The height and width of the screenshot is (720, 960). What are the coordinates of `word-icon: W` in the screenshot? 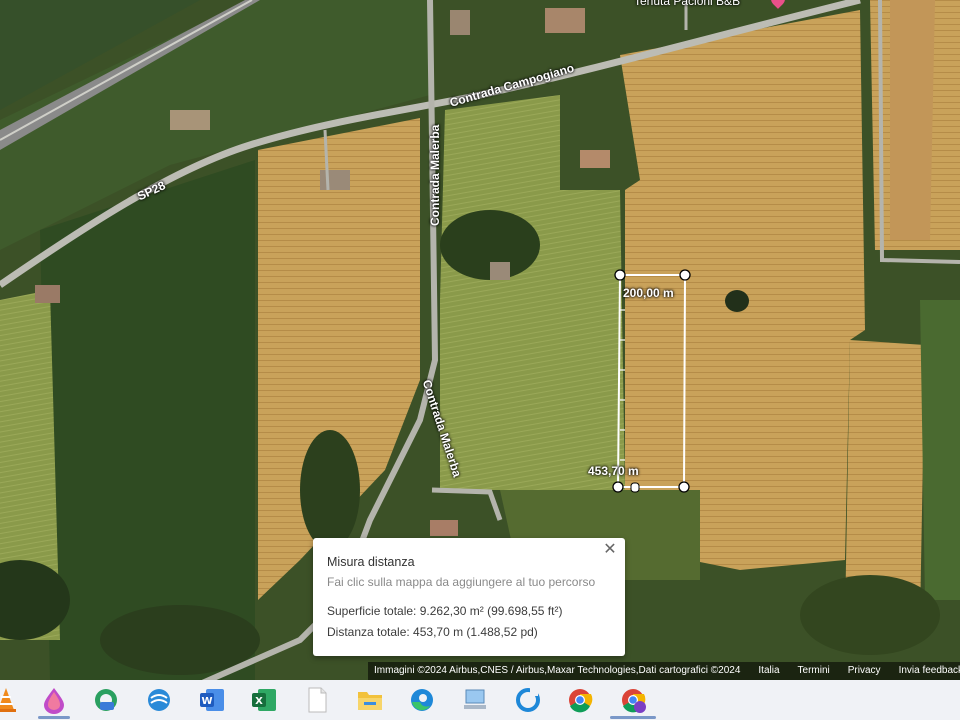 It's located at (212, 700).